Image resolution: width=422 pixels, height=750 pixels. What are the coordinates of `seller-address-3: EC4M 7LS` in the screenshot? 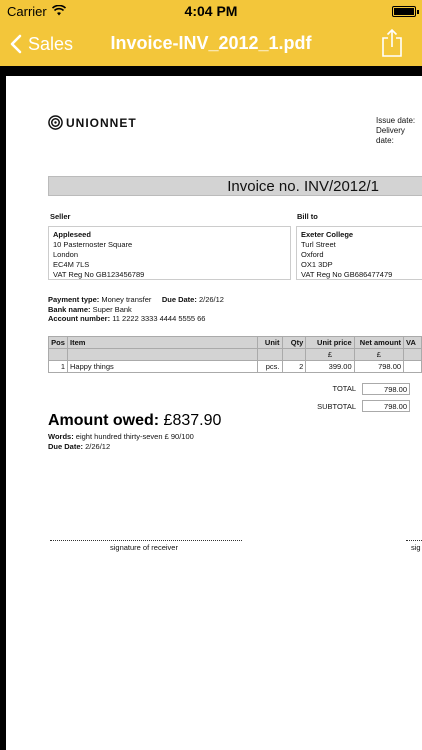 It's located at (71, 264).